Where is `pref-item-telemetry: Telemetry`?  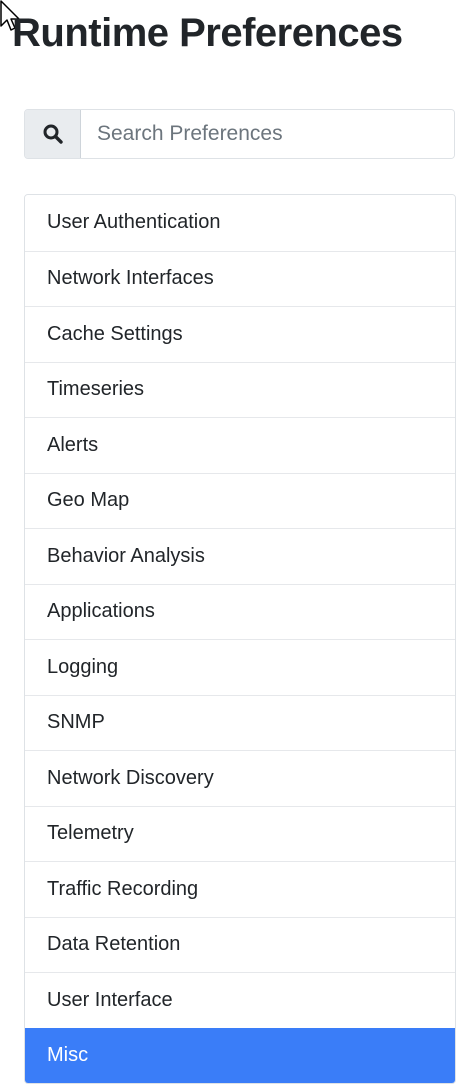 pref-item-telemetry: Telemetry is located at coordinates (240, 833).